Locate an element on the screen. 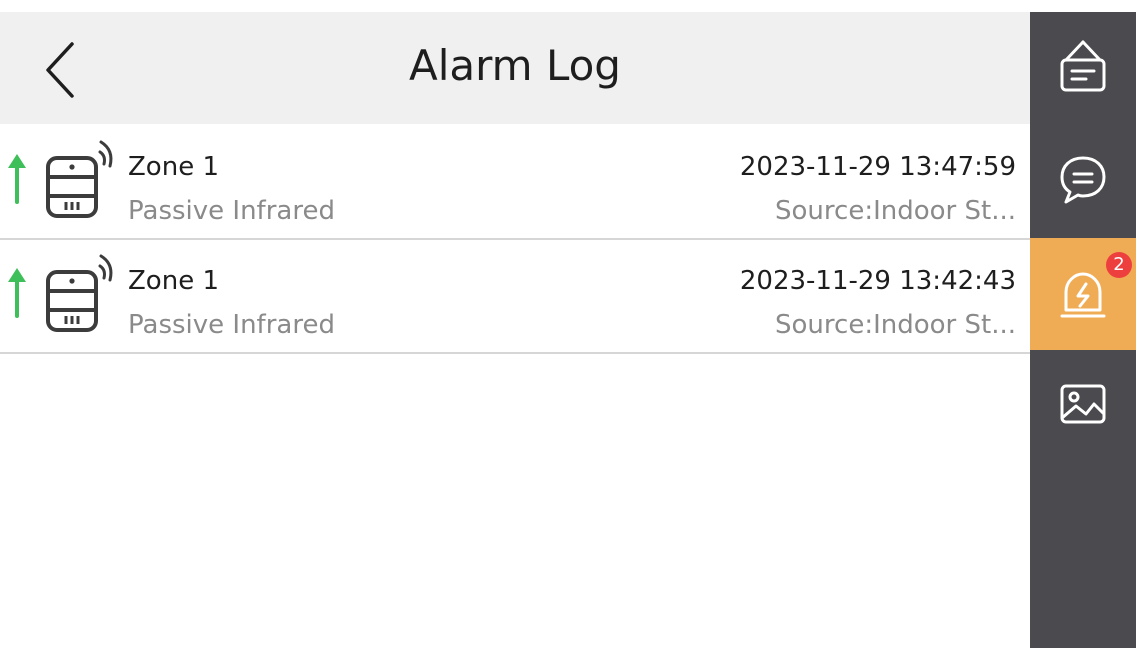  sidebar-item-picture is located at coordinates (1083, 406).